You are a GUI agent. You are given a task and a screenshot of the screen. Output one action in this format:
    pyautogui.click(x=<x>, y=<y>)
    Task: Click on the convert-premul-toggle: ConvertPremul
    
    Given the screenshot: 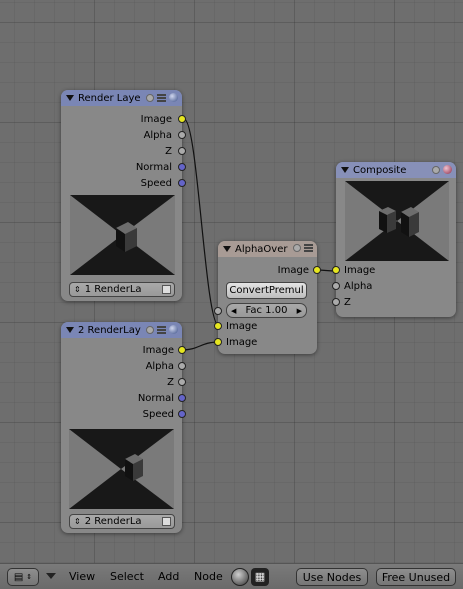 What is the action you would take?
    pyautogui.click(x=266, y=290)
    